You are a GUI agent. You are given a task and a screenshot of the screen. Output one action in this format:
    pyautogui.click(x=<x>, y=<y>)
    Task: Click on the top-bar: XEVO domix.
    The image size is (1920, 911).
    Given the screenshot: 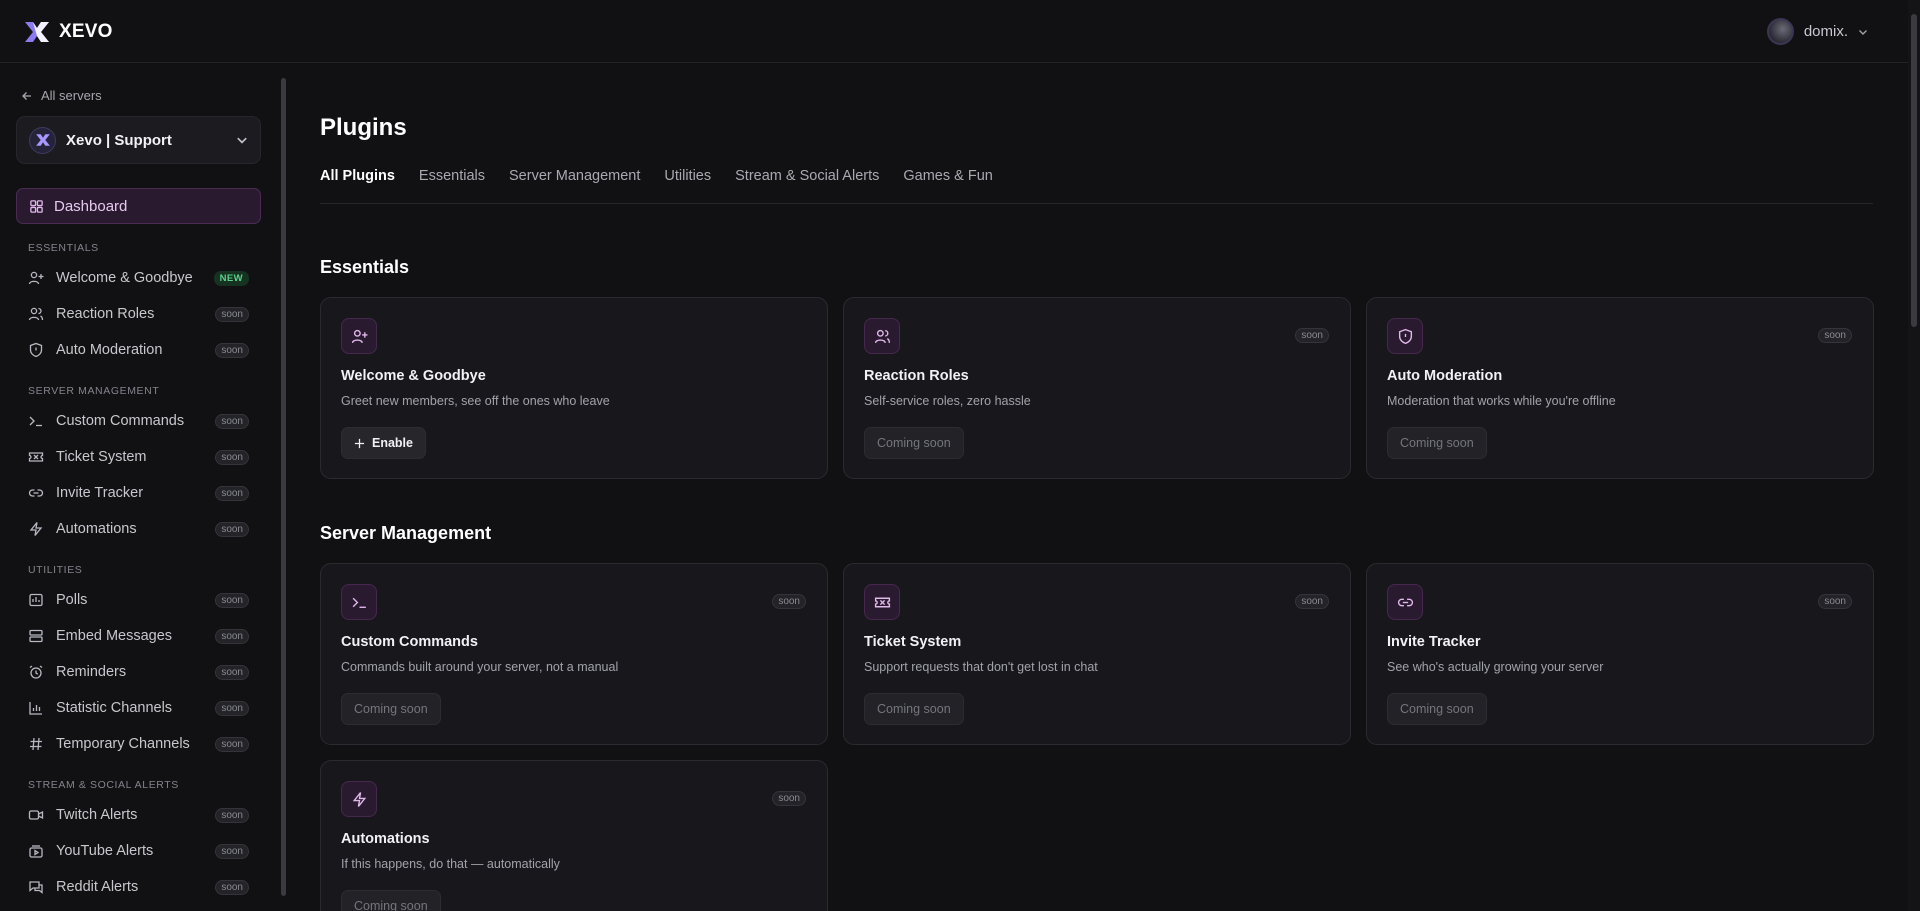 What is the action you would take?
    pyautogui.click(x=954, y=31)
    